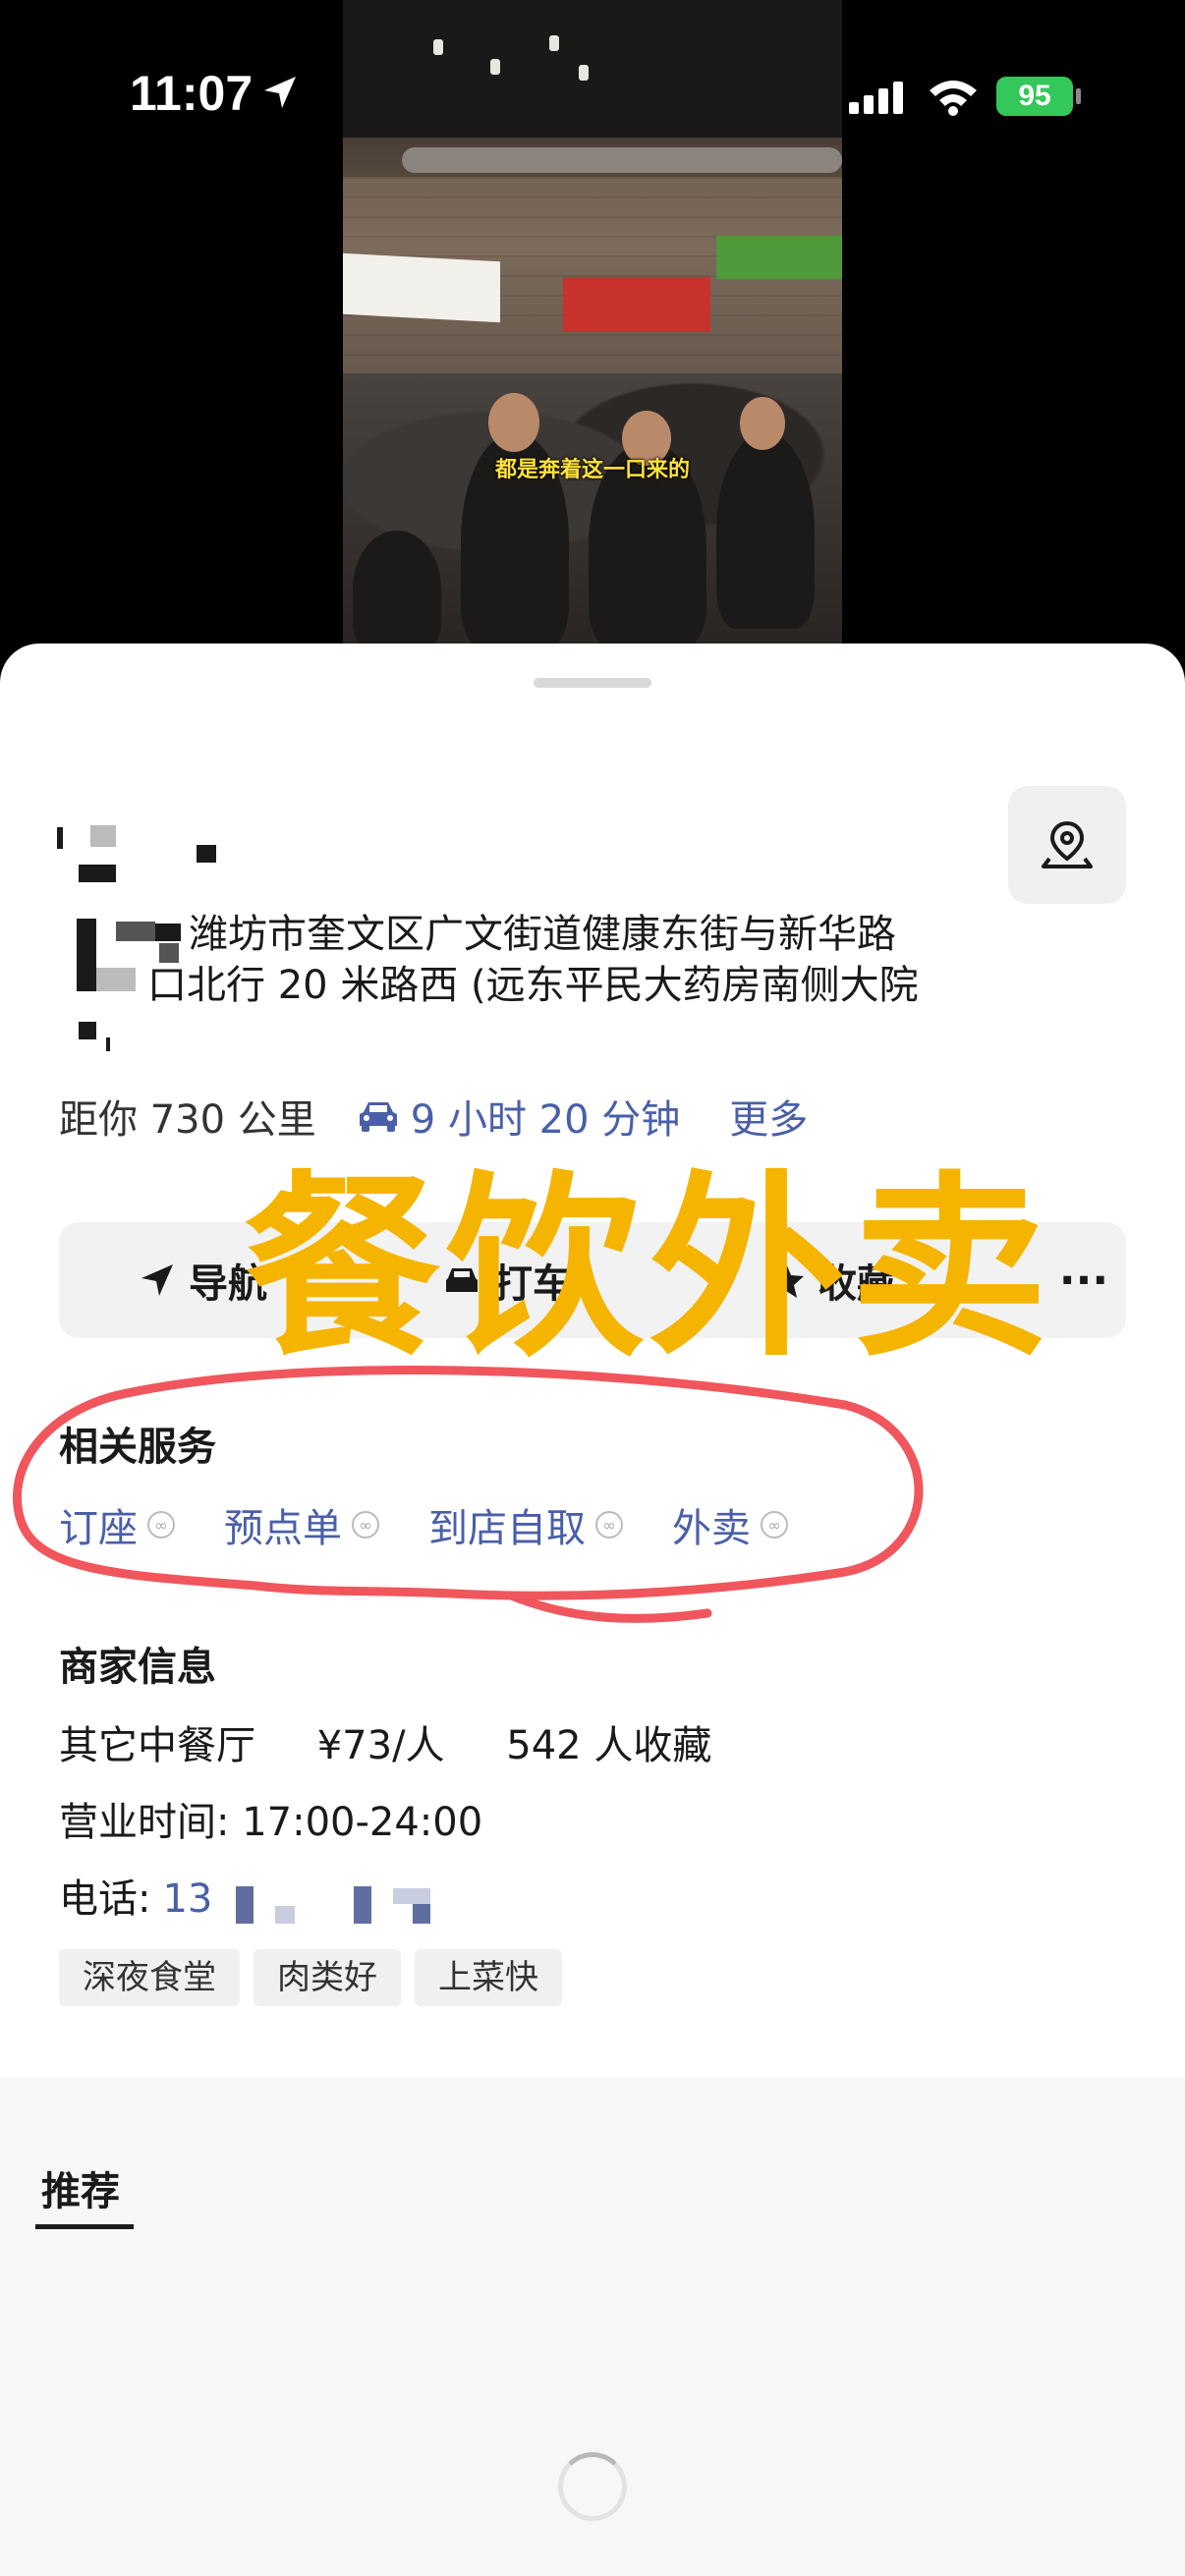 This screenshot has height=2576, width=1185. Describe the element at coordinates (187, 1899) in the screenshot. I see `phone-value: 13` at that location.